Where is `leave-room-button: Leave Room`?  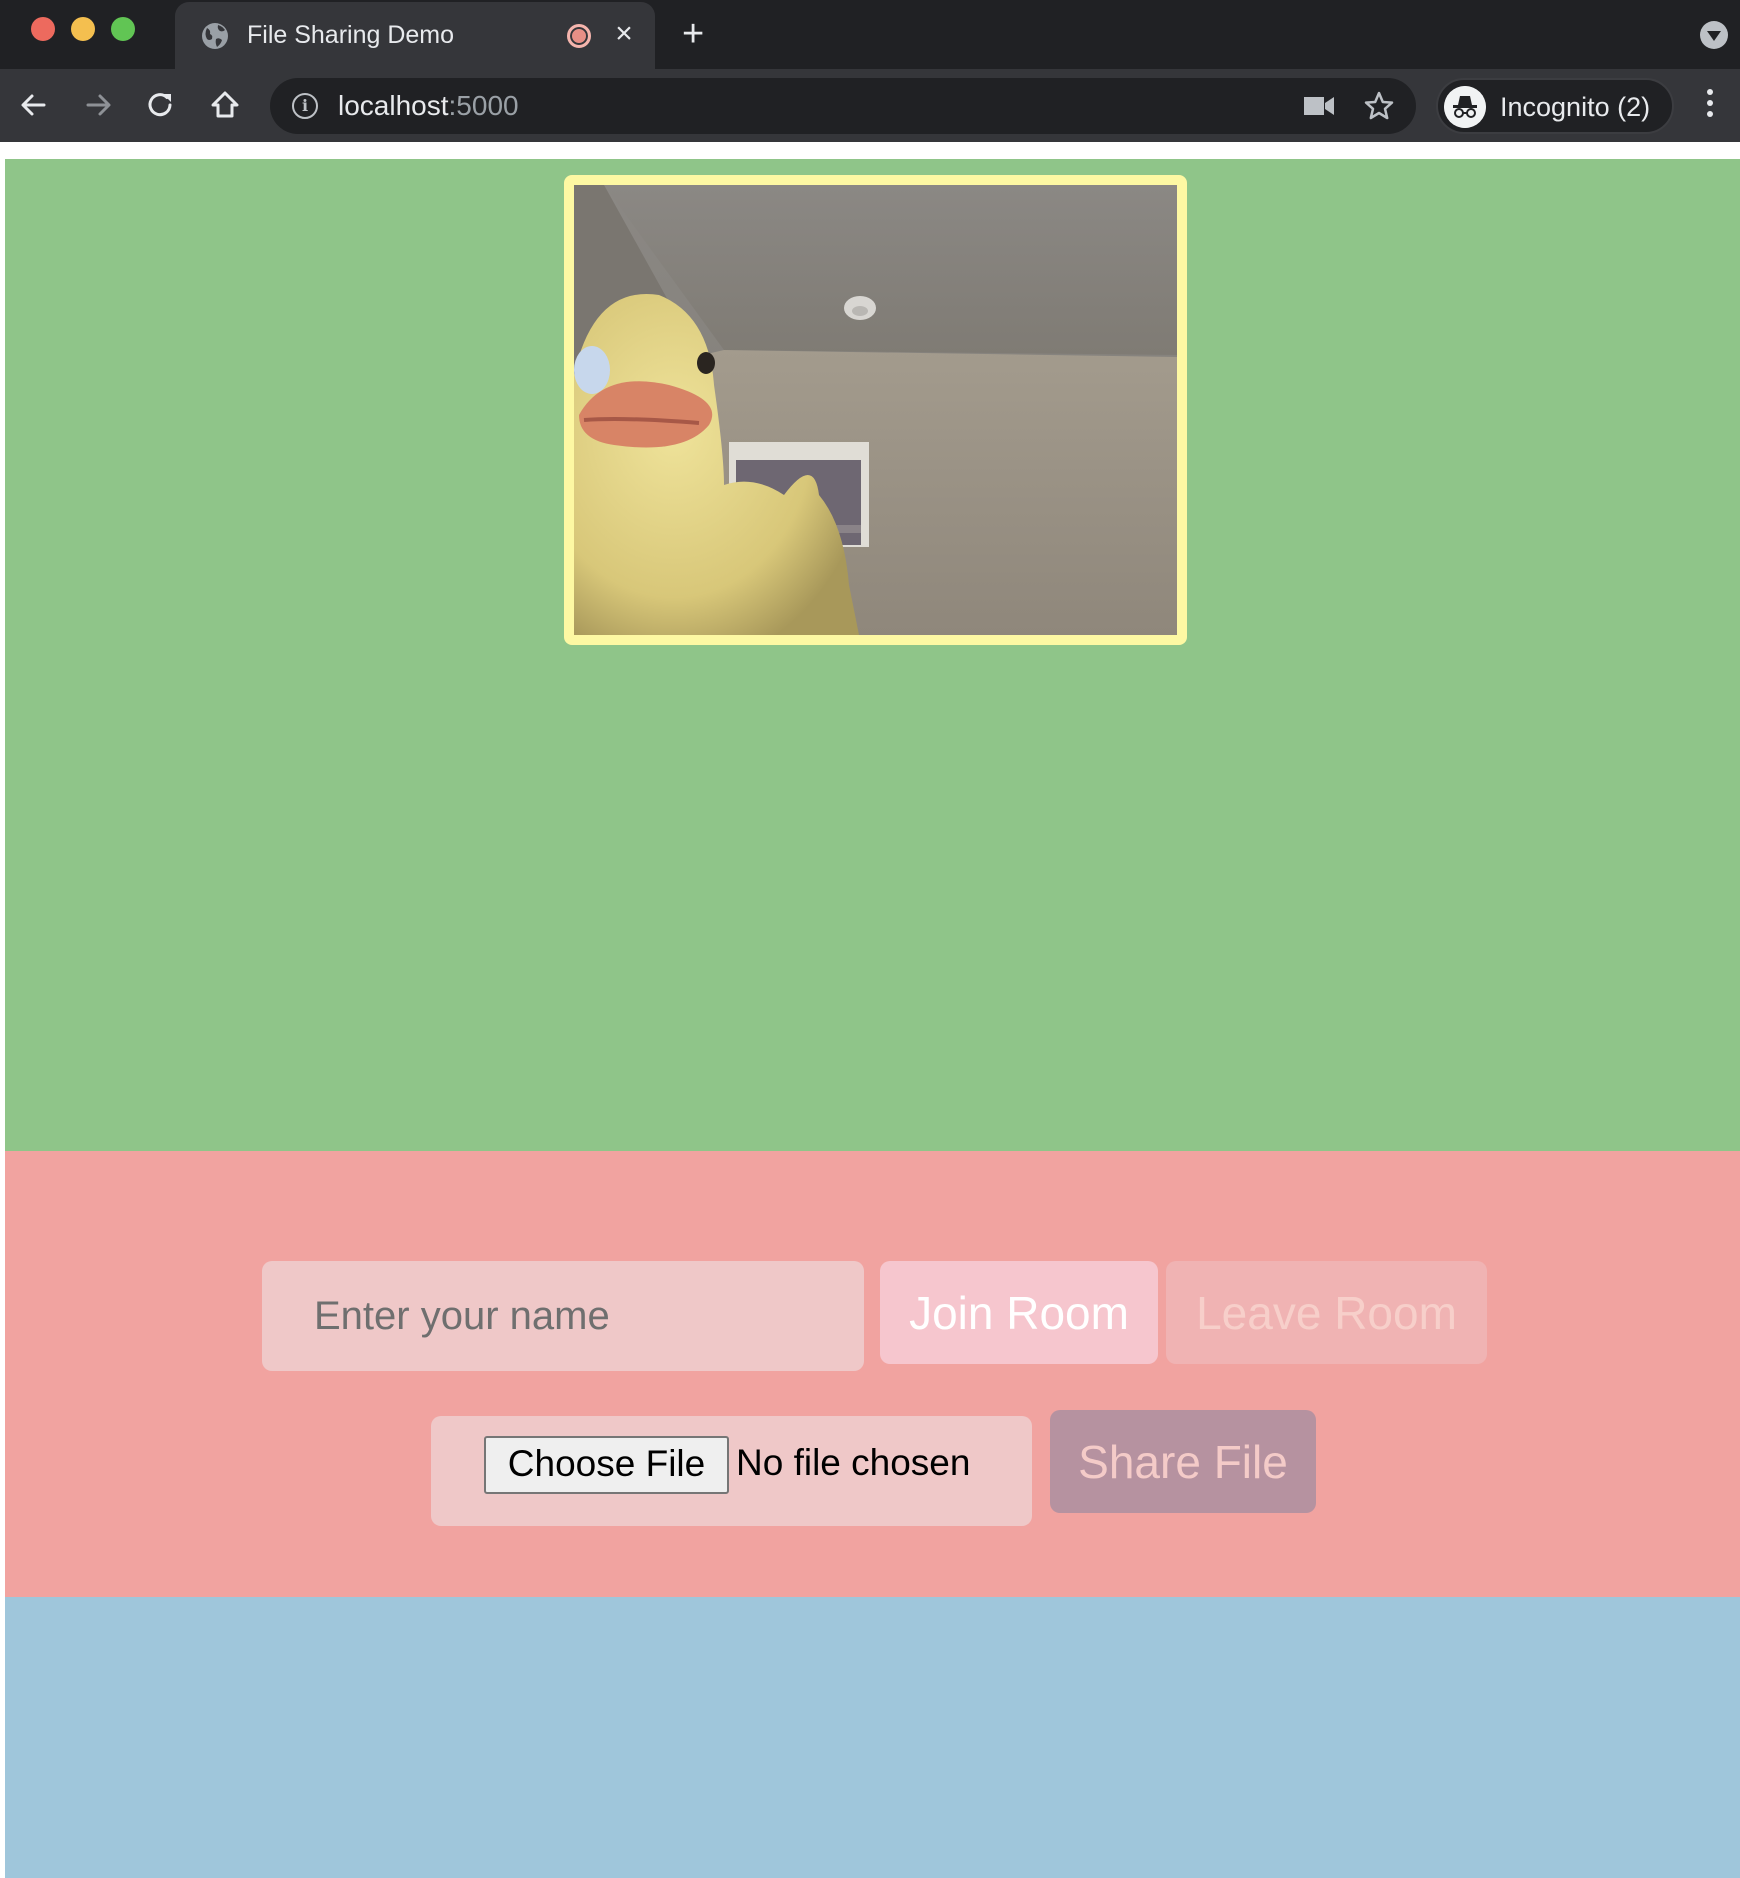
leave-room-button: Leave Room is located at coordinates (1326, 1312).